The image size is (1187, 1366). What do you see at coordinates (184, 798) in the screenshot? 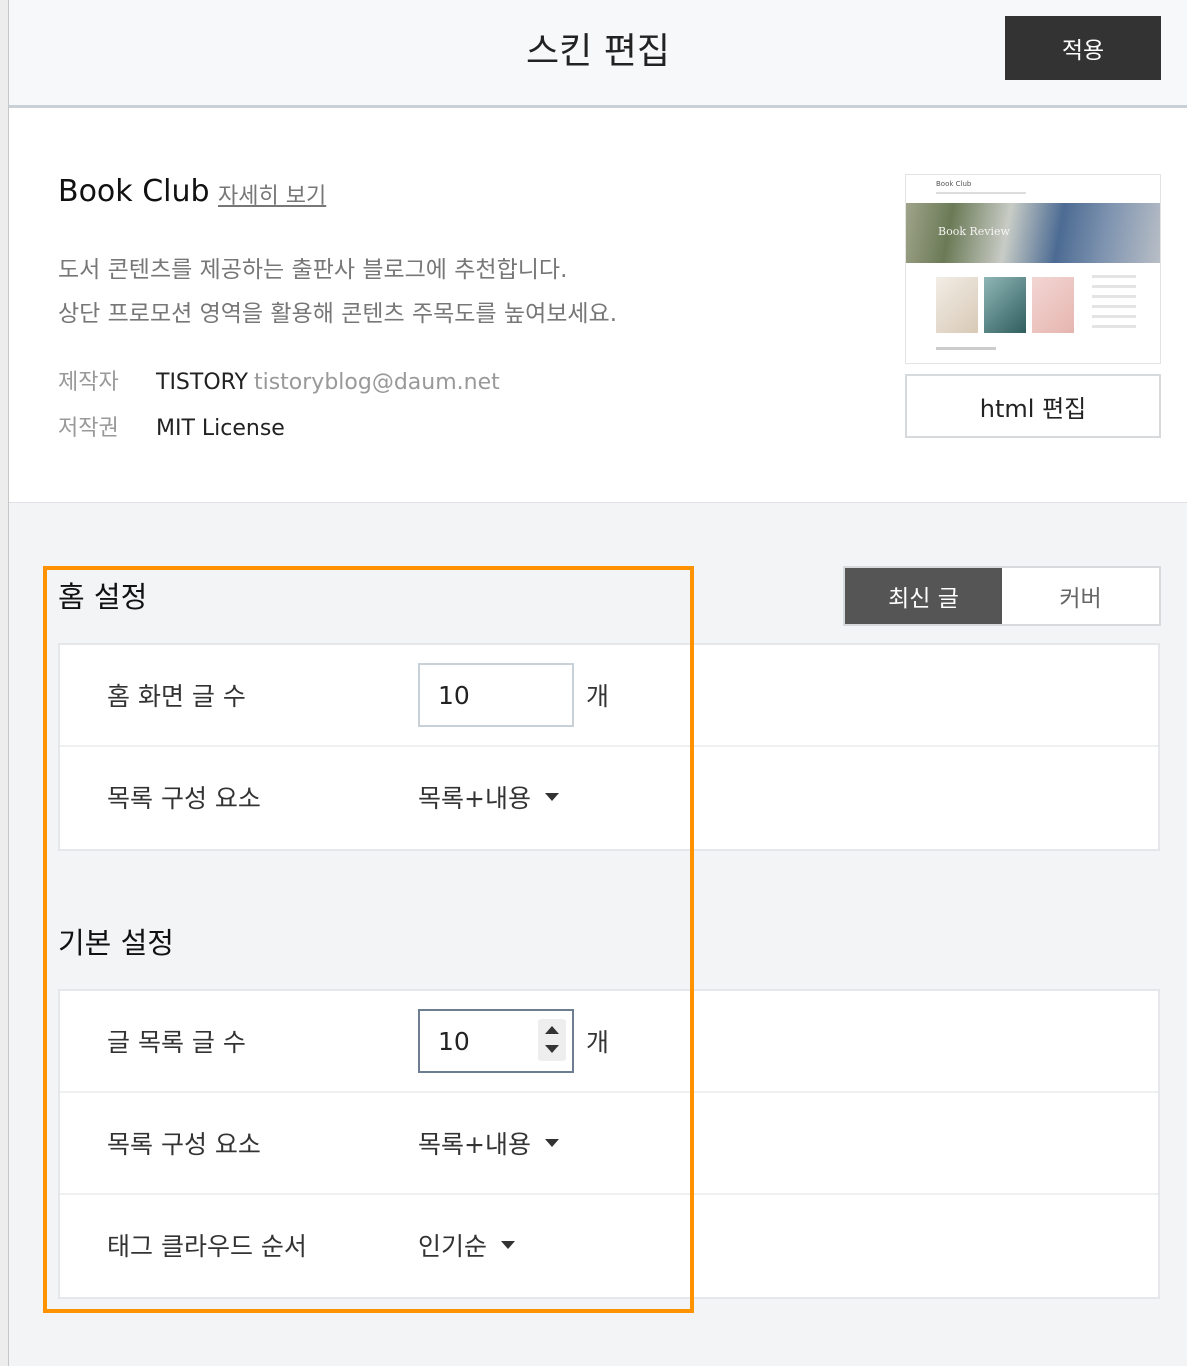
I see `home-list-component-label: 목록 구성 요소` at bounding box center [184, 798].